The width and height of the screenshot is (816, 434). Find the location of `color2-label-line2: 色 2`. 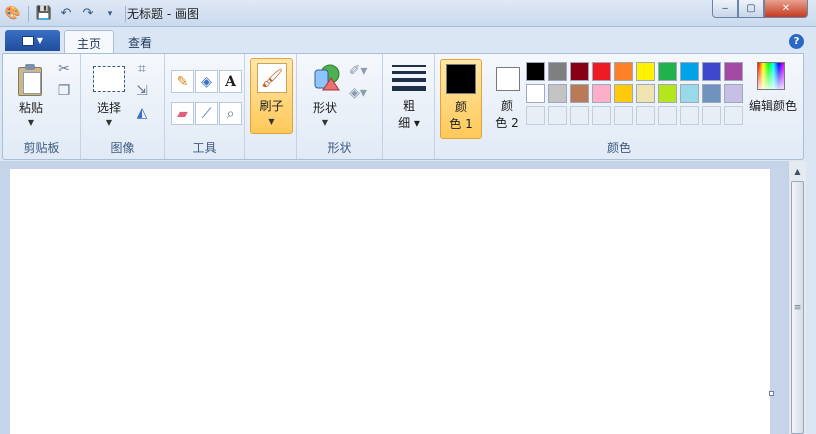

color2-label-line2: 色 2 is located at coordinates (507, 123).